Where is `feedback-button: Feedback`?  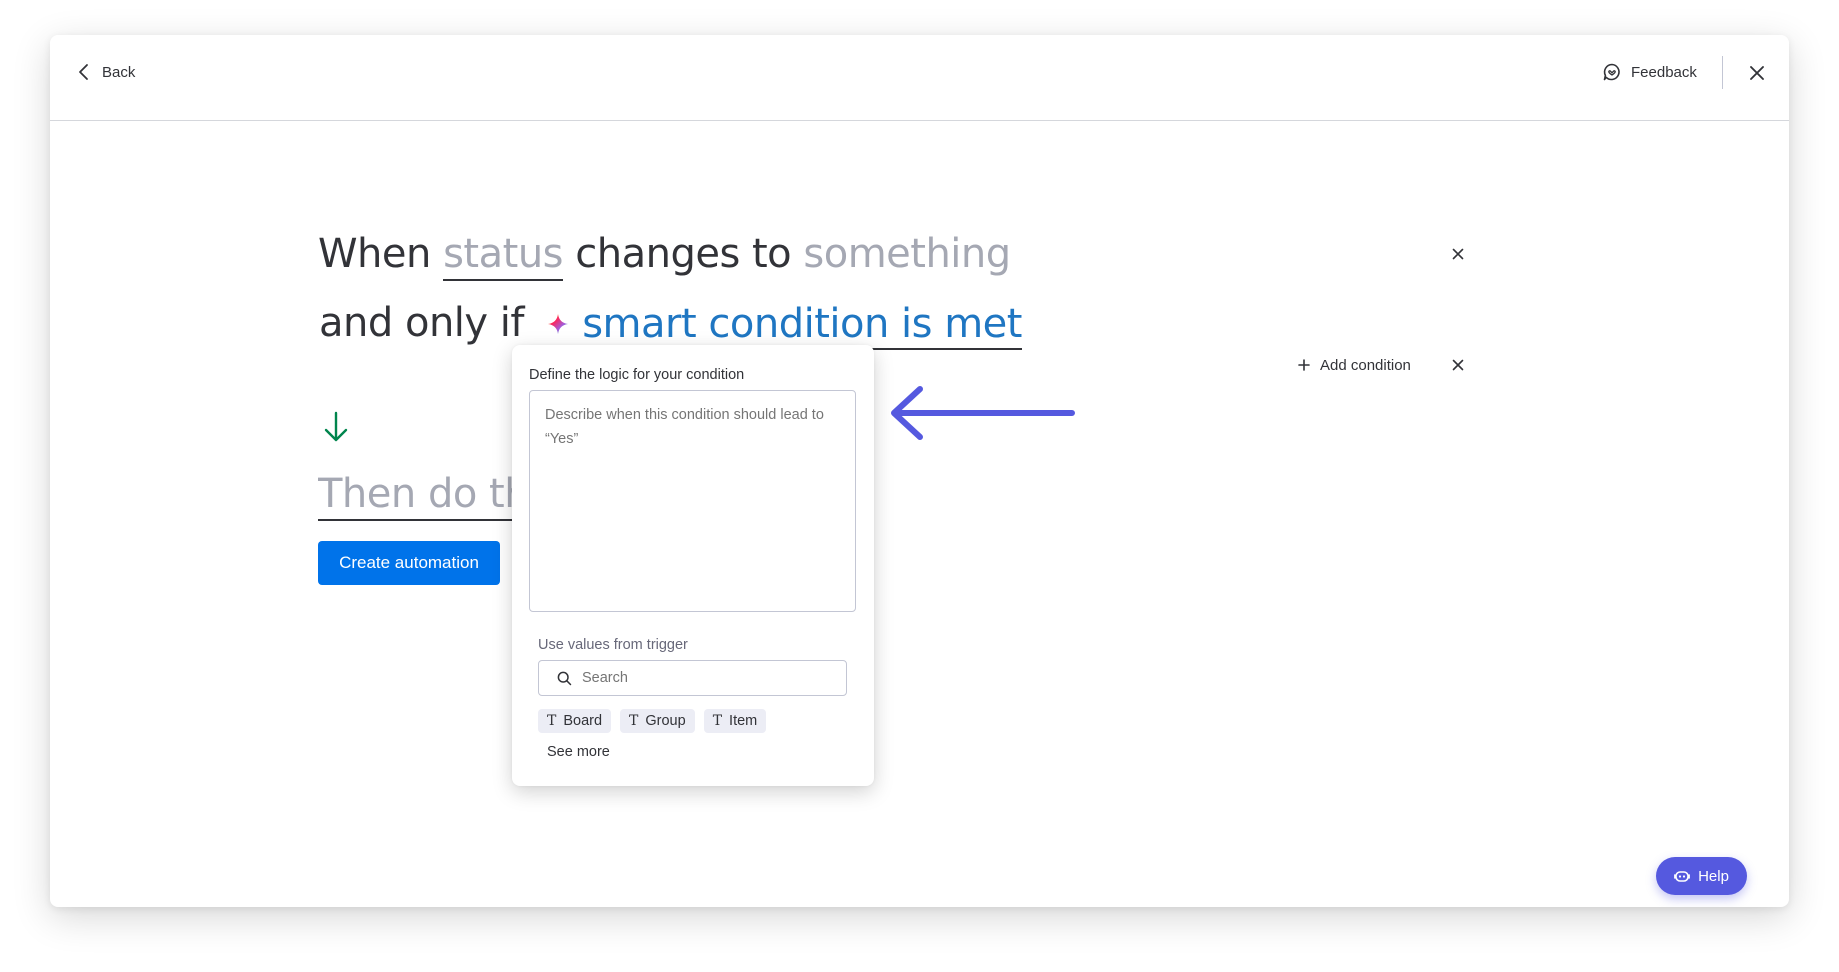 feedback-button: Feedback is located at coordinates (1649, 72).